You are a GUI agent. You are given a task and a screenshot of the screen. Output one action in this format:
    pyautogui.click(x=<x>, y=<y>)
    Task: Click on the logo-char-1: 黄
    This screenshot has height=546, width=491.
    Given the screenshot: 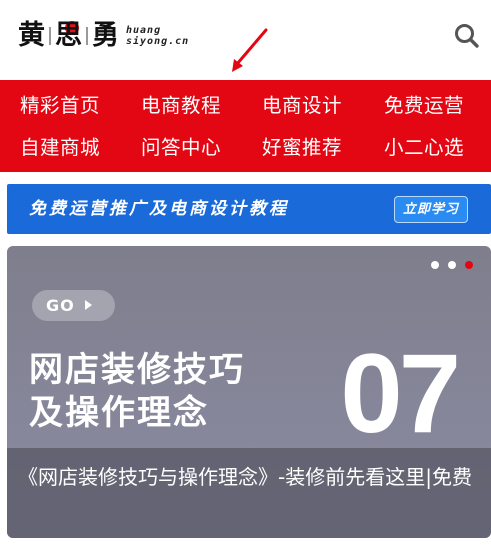 What is the action you would take?
    pyautogui.click(x=31, y=35)
    